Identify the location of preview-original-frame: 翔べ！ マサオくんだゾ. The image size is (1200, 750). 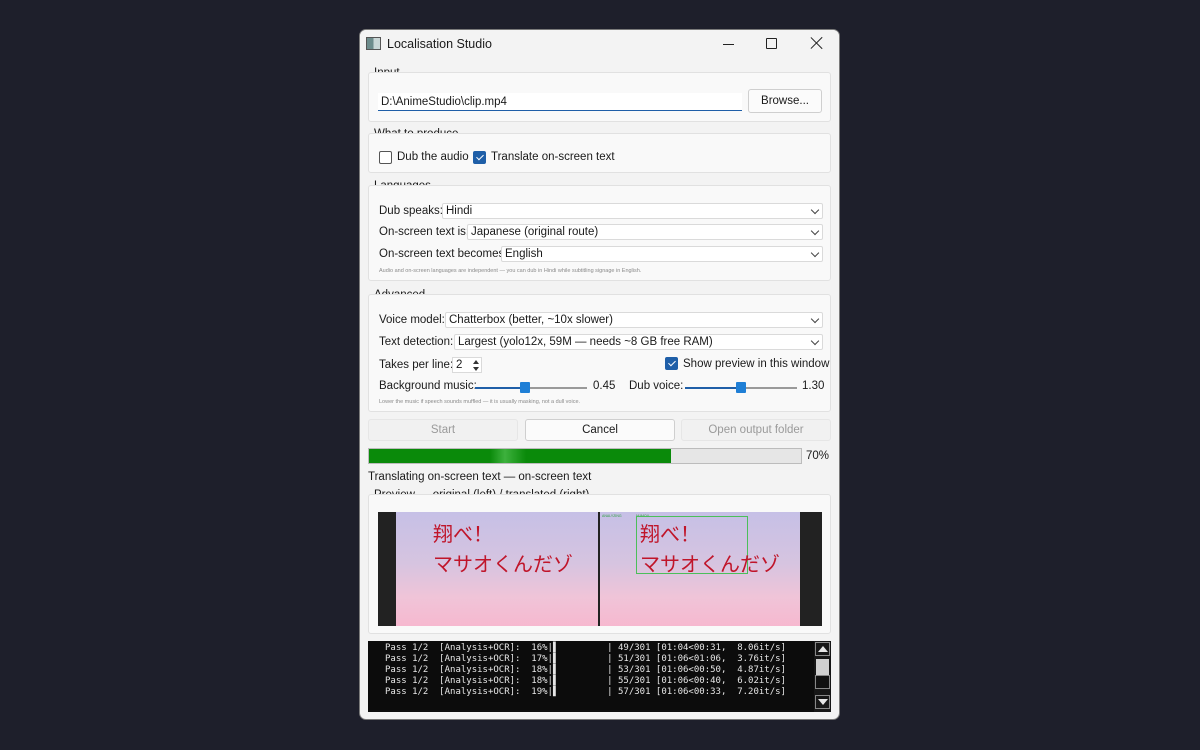
(497, 569).